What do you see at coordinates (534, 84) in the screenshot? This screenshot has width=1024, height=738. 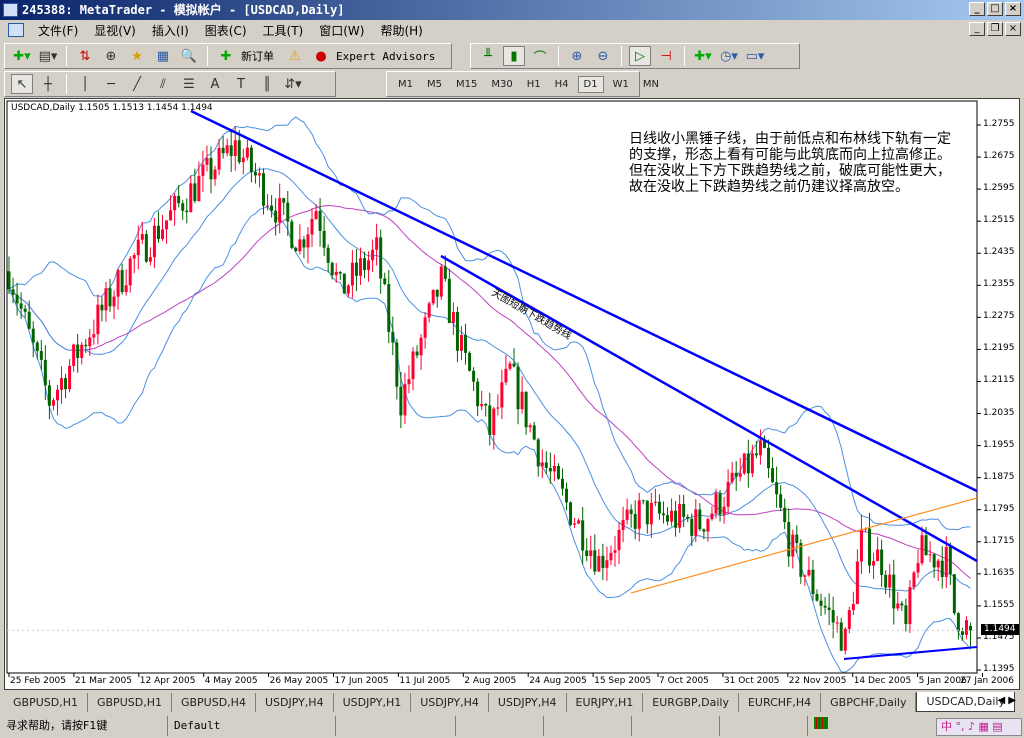 I see `timeframe-h1: H1` at bounding box center [534, 84].